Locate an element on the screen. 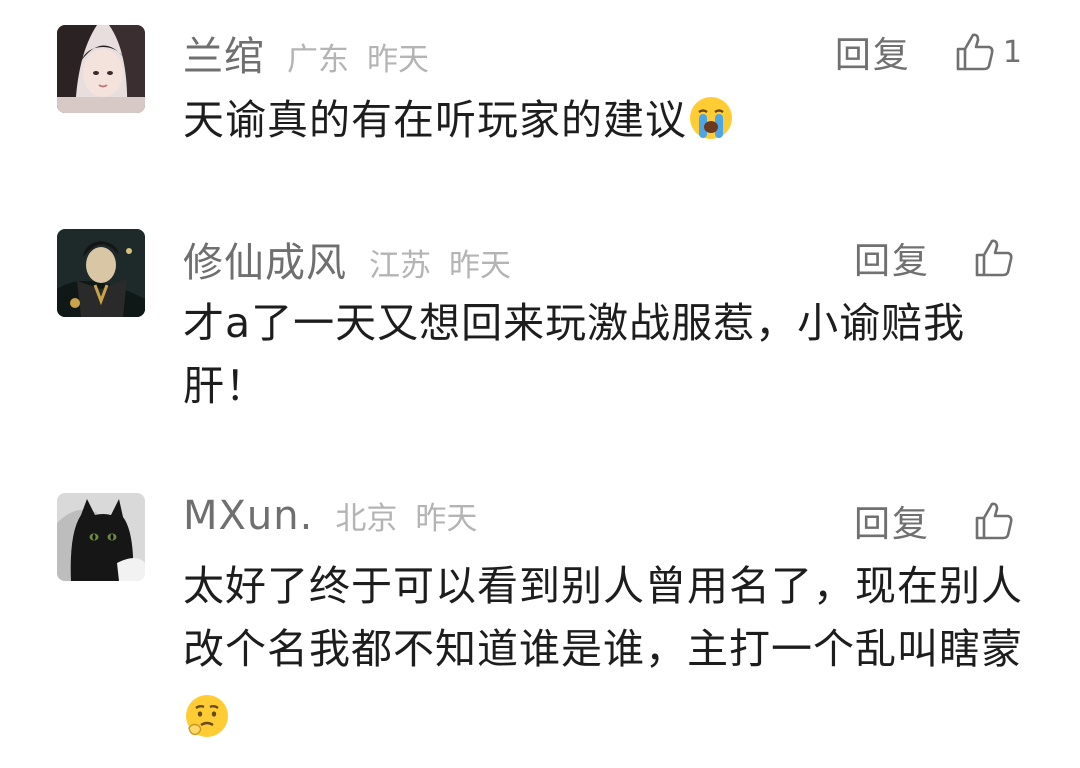  comment-text: 才a了一天又想回来玩激战服惹，小谕赔我 肝！ is located at coordinates (608, 355).